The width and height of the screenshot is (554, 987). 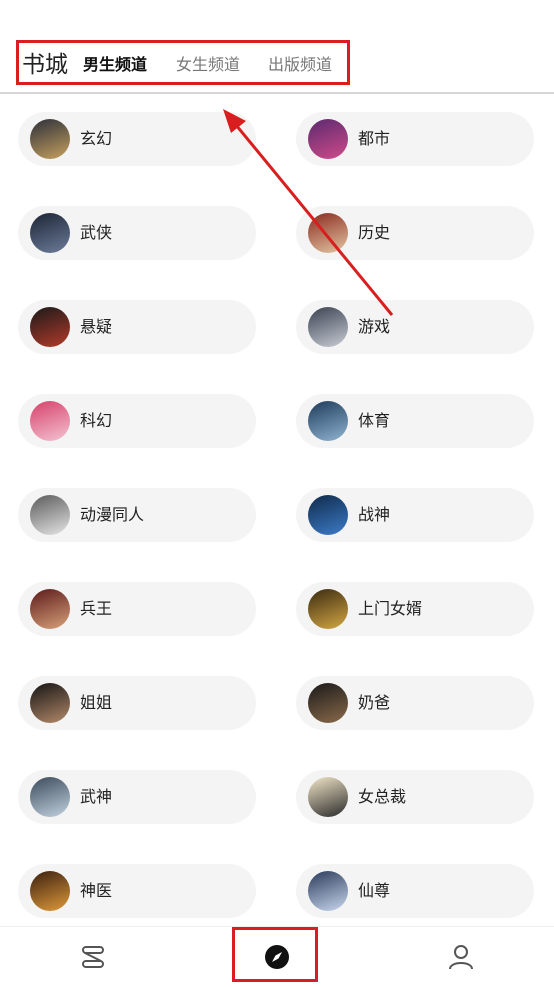 I want to click on category-item: 女总裁, so click(x=415, y=797).